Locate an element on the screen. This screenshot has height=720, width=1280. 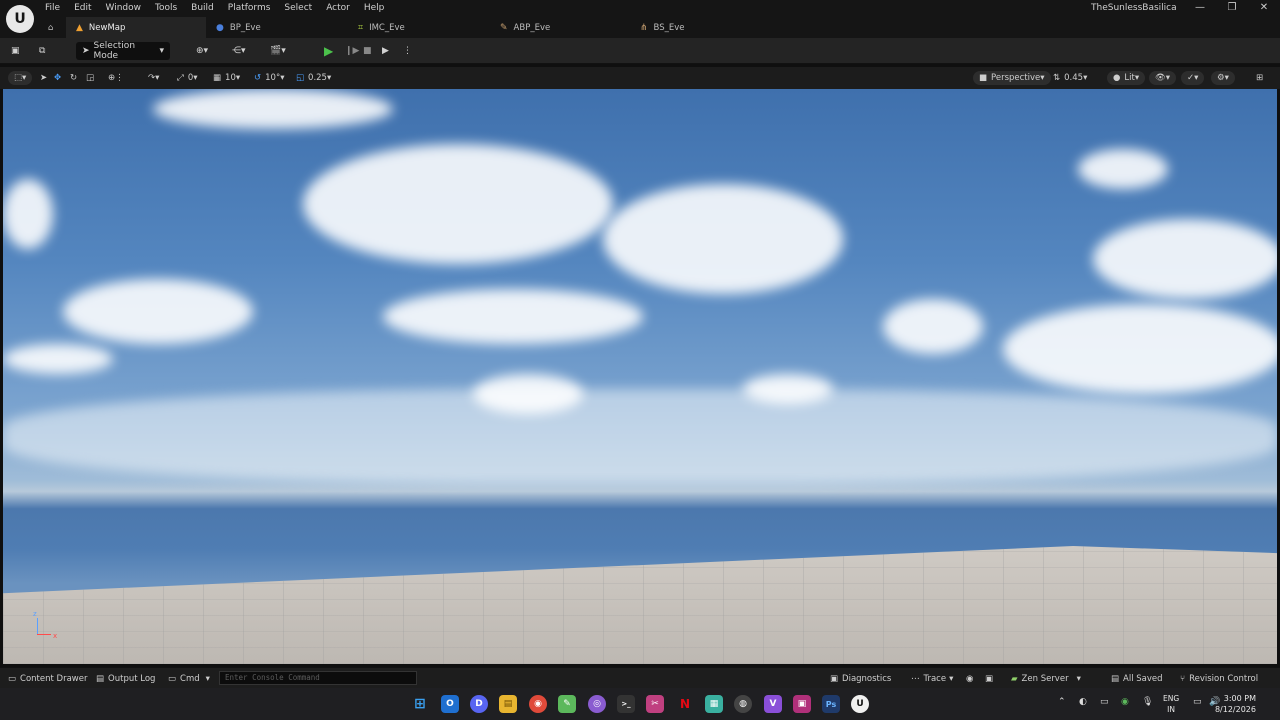
terminal-icon: >_ is located at coordinates (626, 704).